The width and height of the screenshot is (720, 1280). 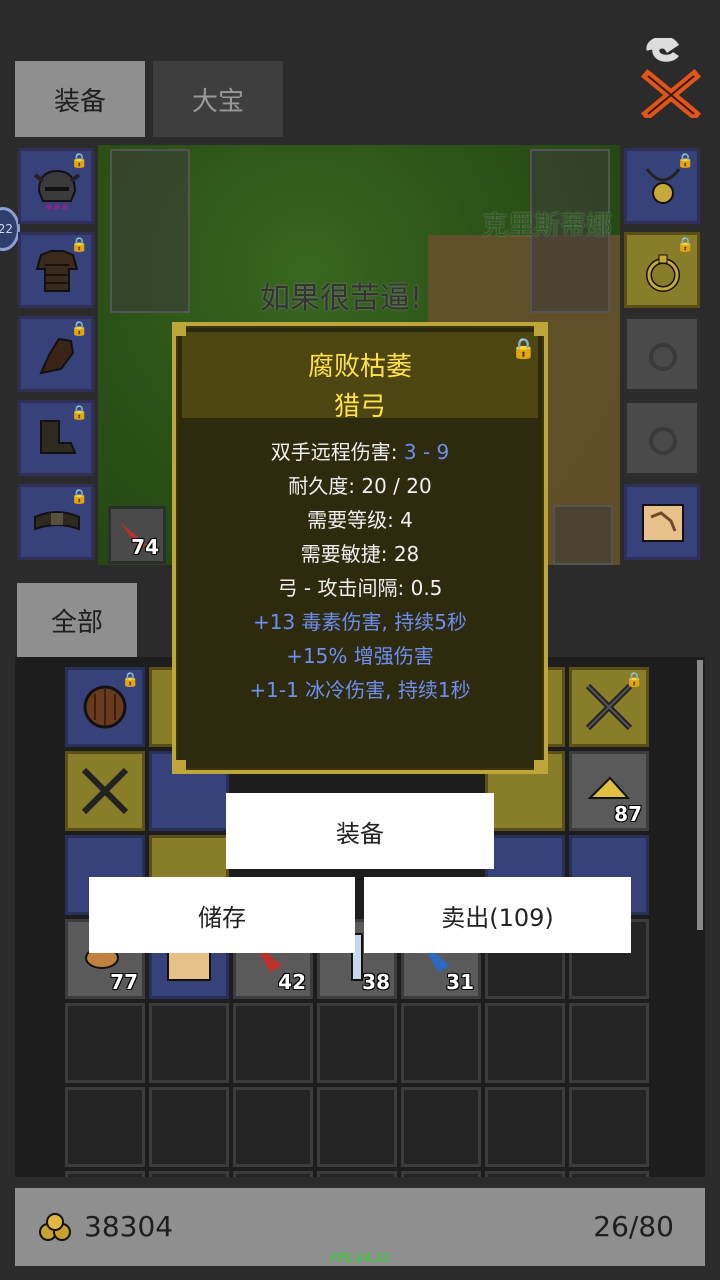 I want to click on item-count: 77, so click(x=124, y=982).